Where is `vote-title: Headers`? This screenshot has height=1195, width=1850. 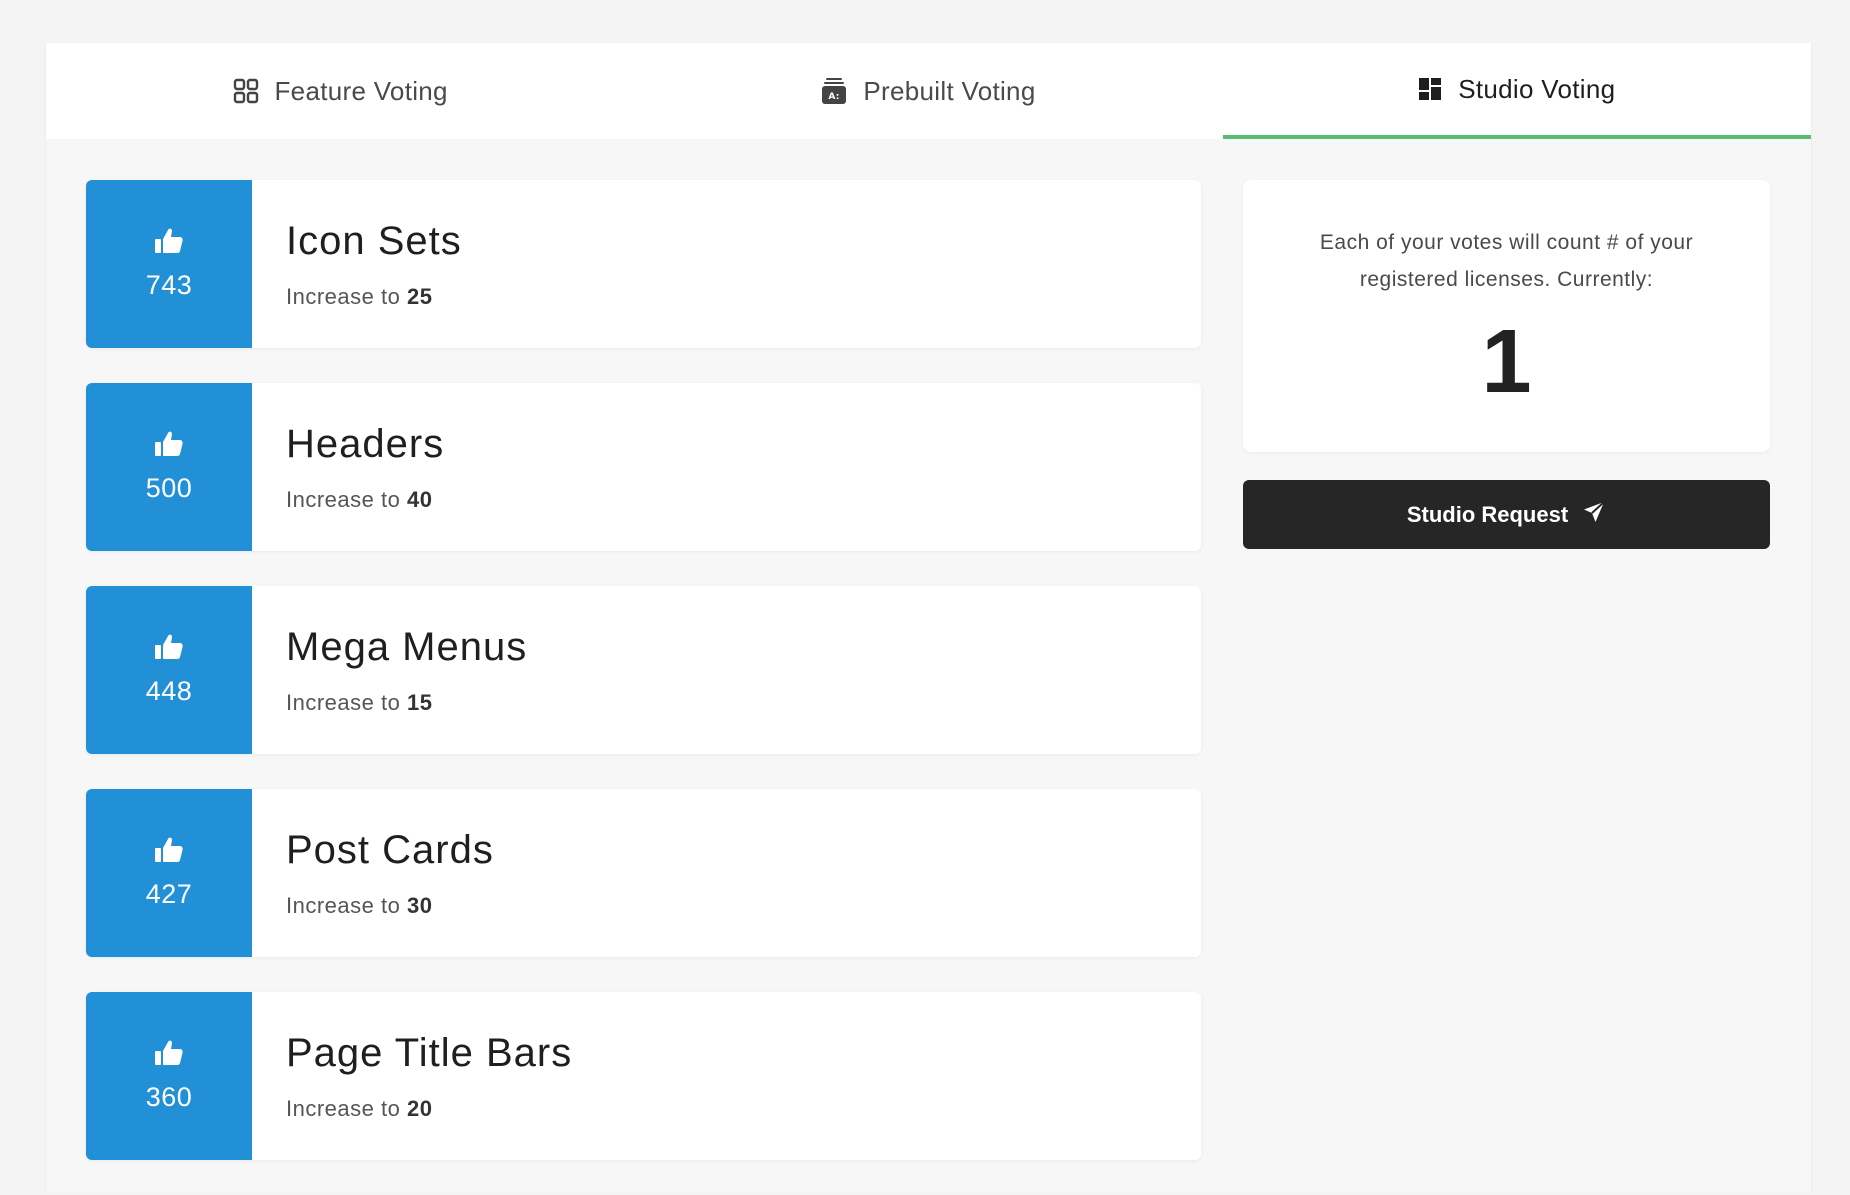 vote-title: Headers is located at coordinates (365, 443).